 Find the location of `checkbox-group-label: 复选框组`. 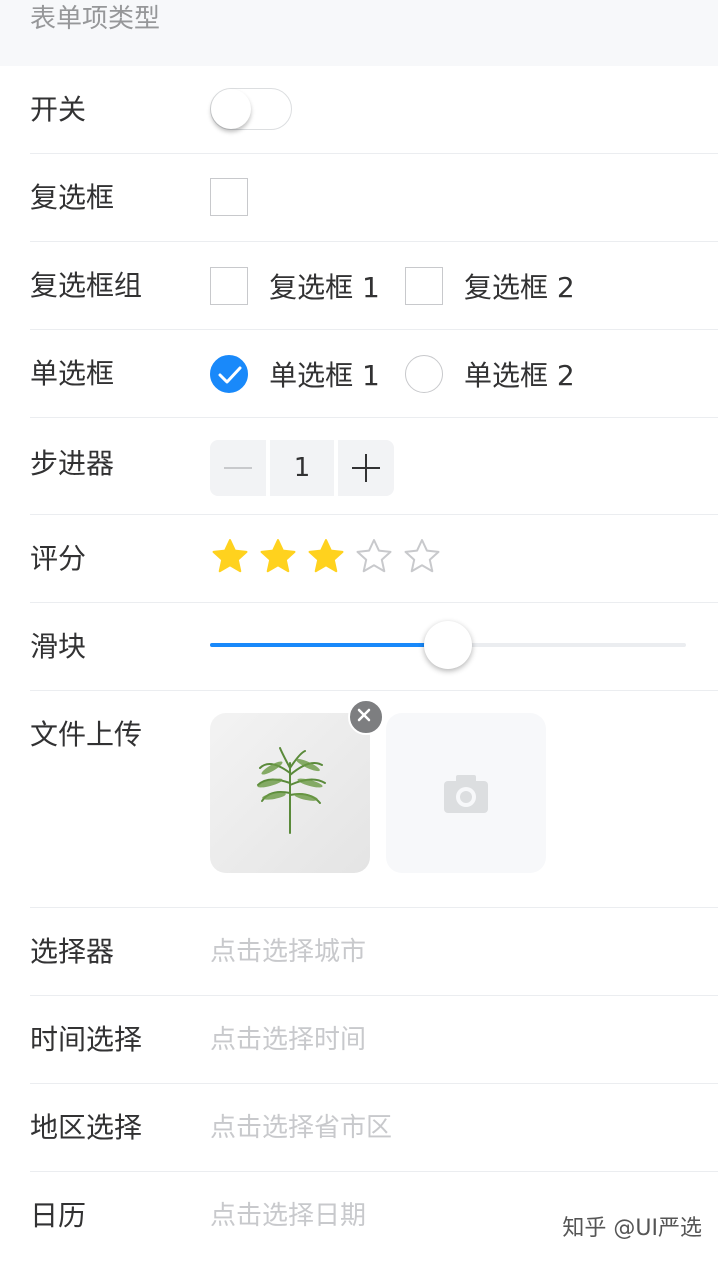

checkbox-group-label: 复选框组 is located at coordinates (86, 285).